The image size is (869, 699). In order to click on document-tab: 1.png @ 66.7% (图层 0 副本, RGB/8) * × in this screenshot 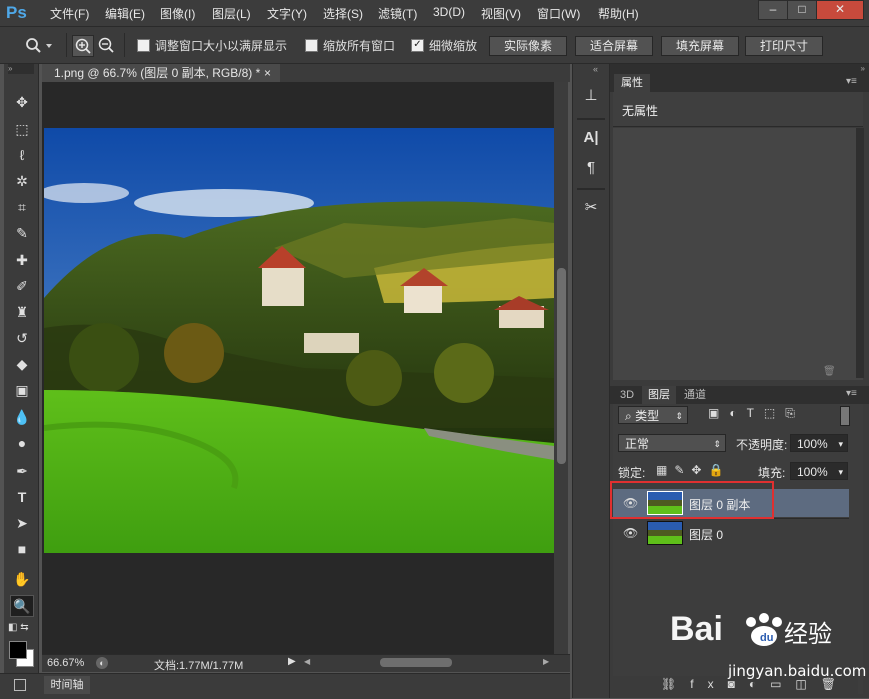, I will do `click(161, 73)`.